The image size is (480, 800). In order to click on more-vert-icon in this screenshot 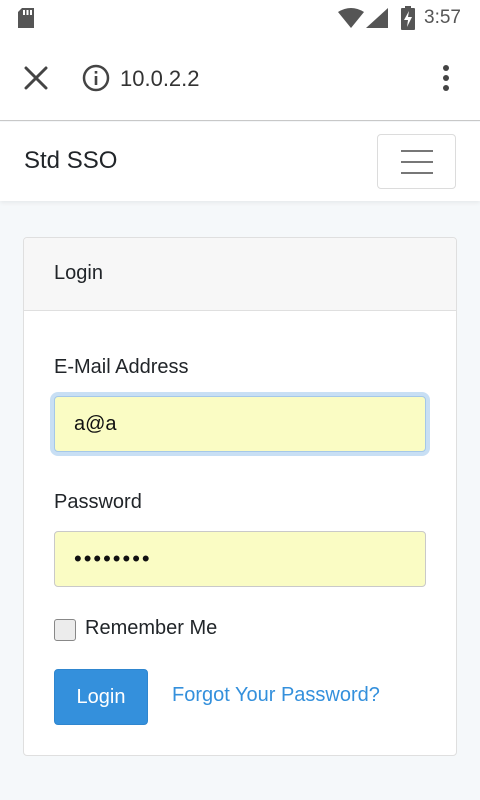, I will do `click(446, 80)`.